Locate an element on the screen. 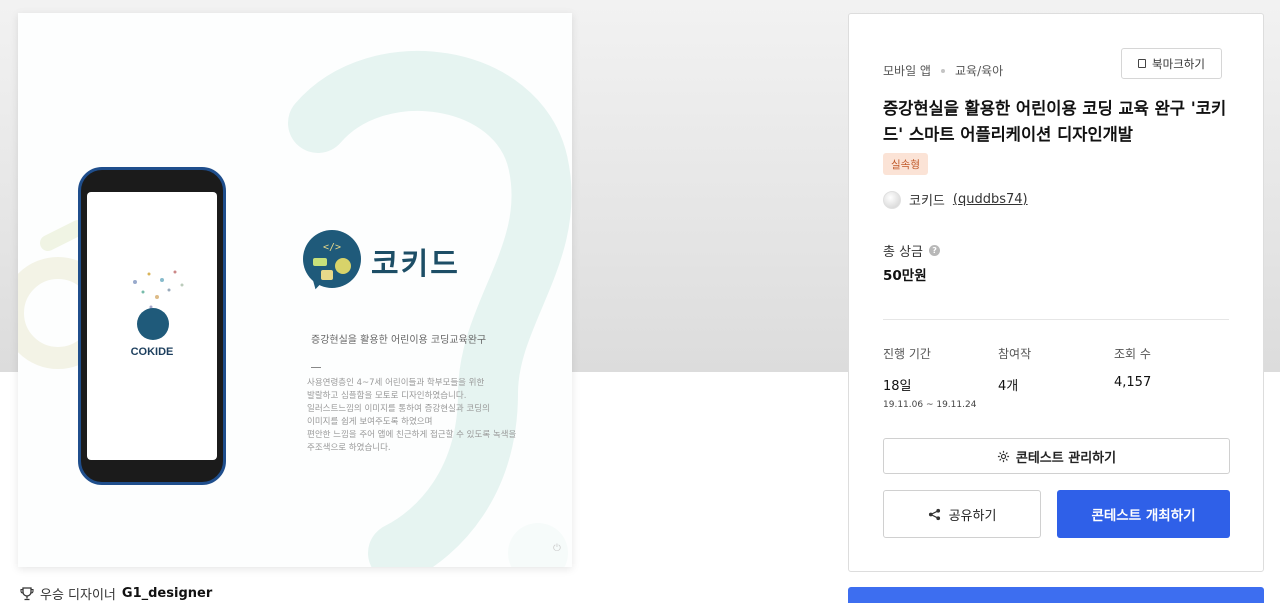 The width and height of the screenshot is (1280, 603). winner-info: 우승 디자이너 G1_designer is located at coordinates (116, 593).